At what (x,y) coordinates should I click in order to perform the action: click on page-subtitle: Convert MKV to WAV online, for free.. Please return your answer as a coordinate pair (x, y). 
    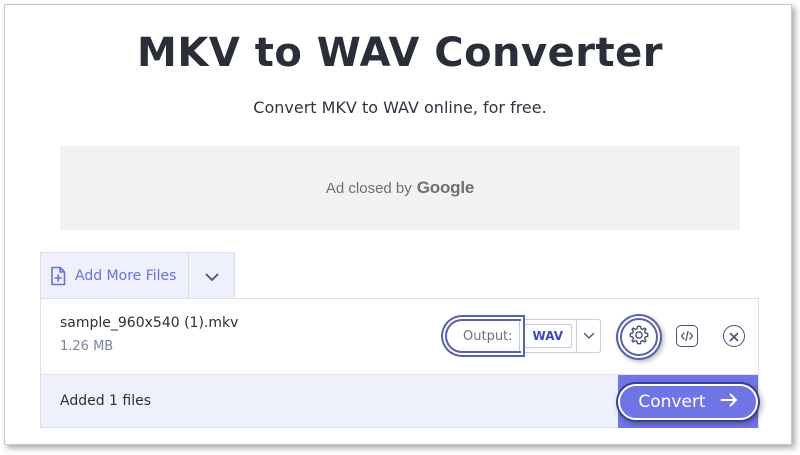
    Looking at the image, I should click on (400, 107).